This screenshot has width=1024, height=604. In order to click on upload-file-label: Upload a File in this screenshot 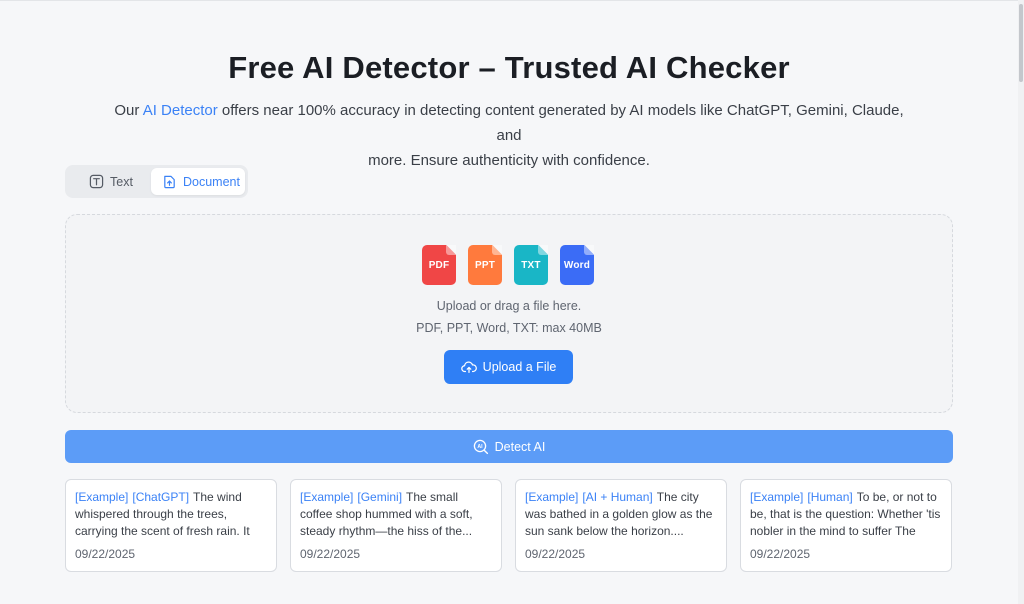, I will do `click(519, 367)`.